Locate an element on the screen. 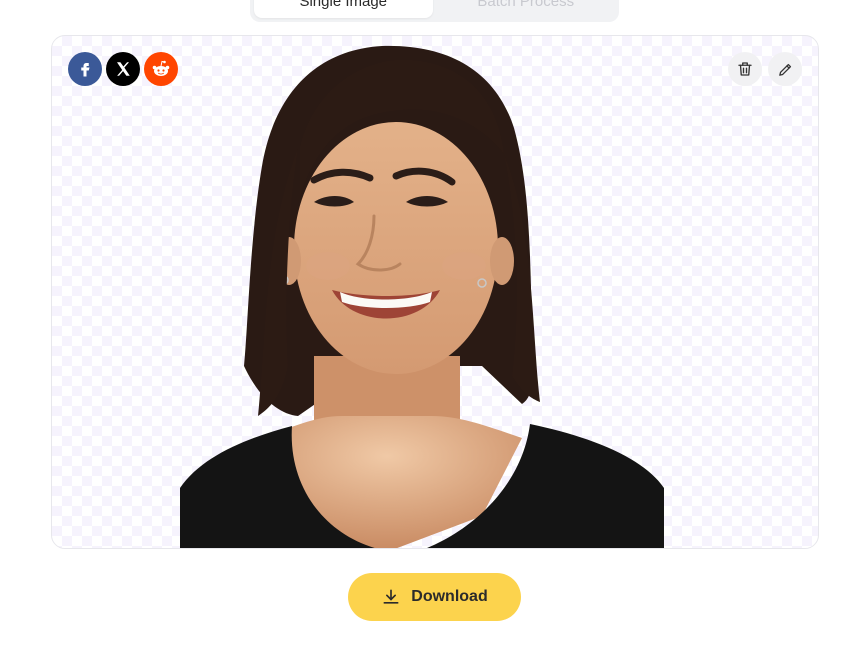  delete-button is located at coordinates (745, 69).